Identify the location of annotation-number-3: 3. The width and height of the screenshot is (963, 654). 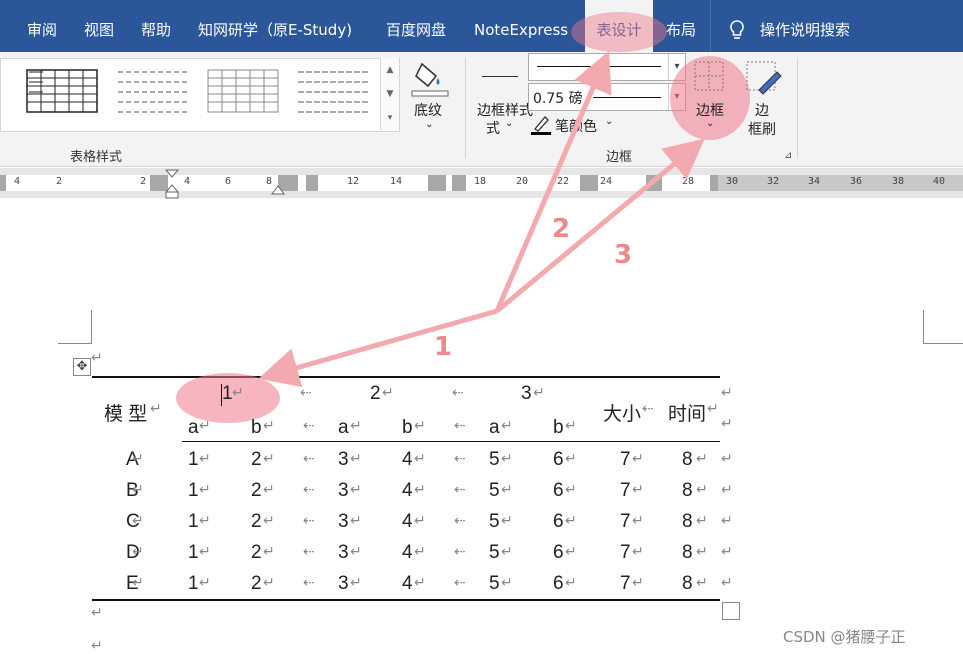
(623, 255).